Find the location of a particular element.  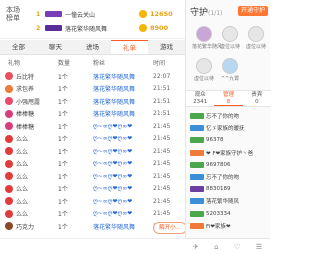

tab-audience: 观众 2341 is located at coordinates (200, 98).